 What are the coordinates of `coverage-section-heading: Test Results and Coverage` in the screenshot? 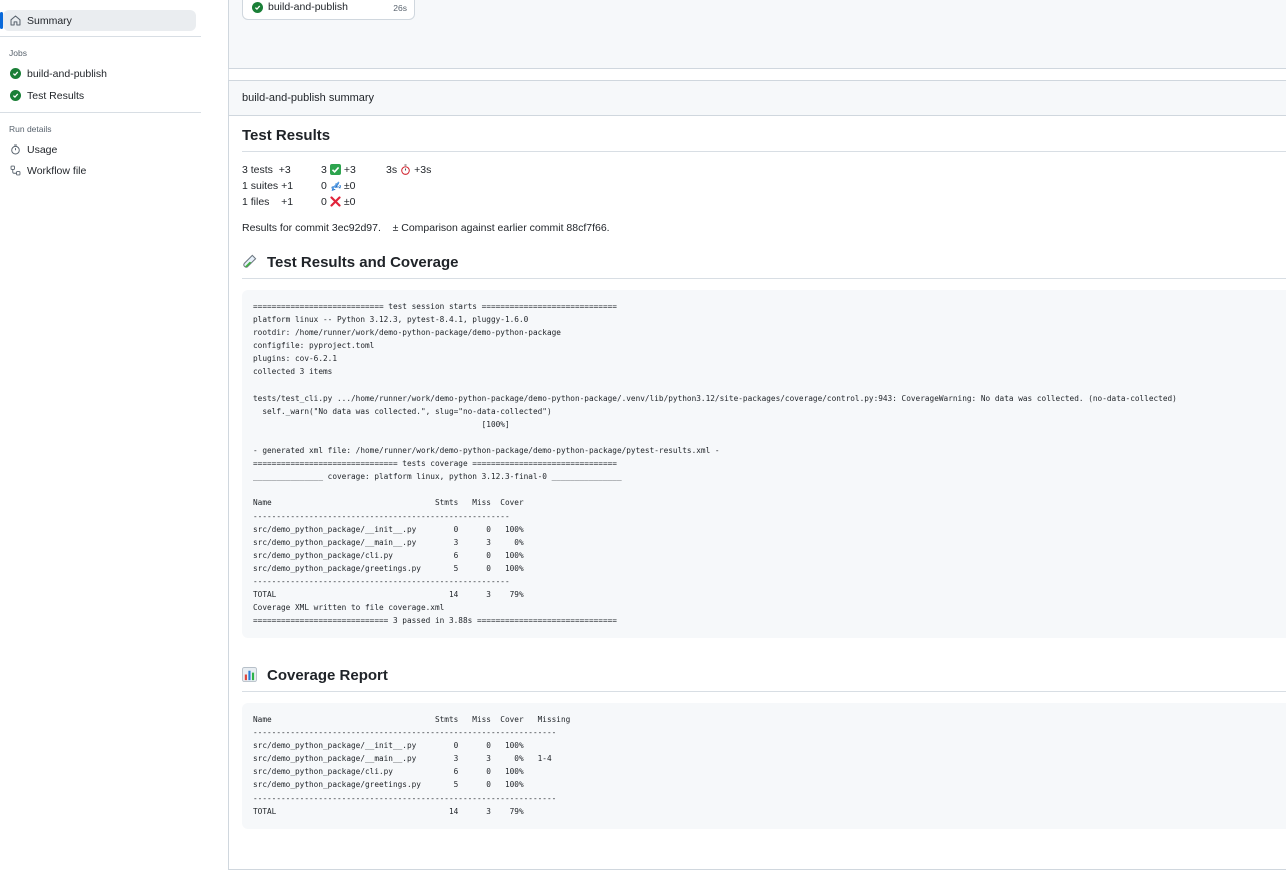 It's located at (350, 263).